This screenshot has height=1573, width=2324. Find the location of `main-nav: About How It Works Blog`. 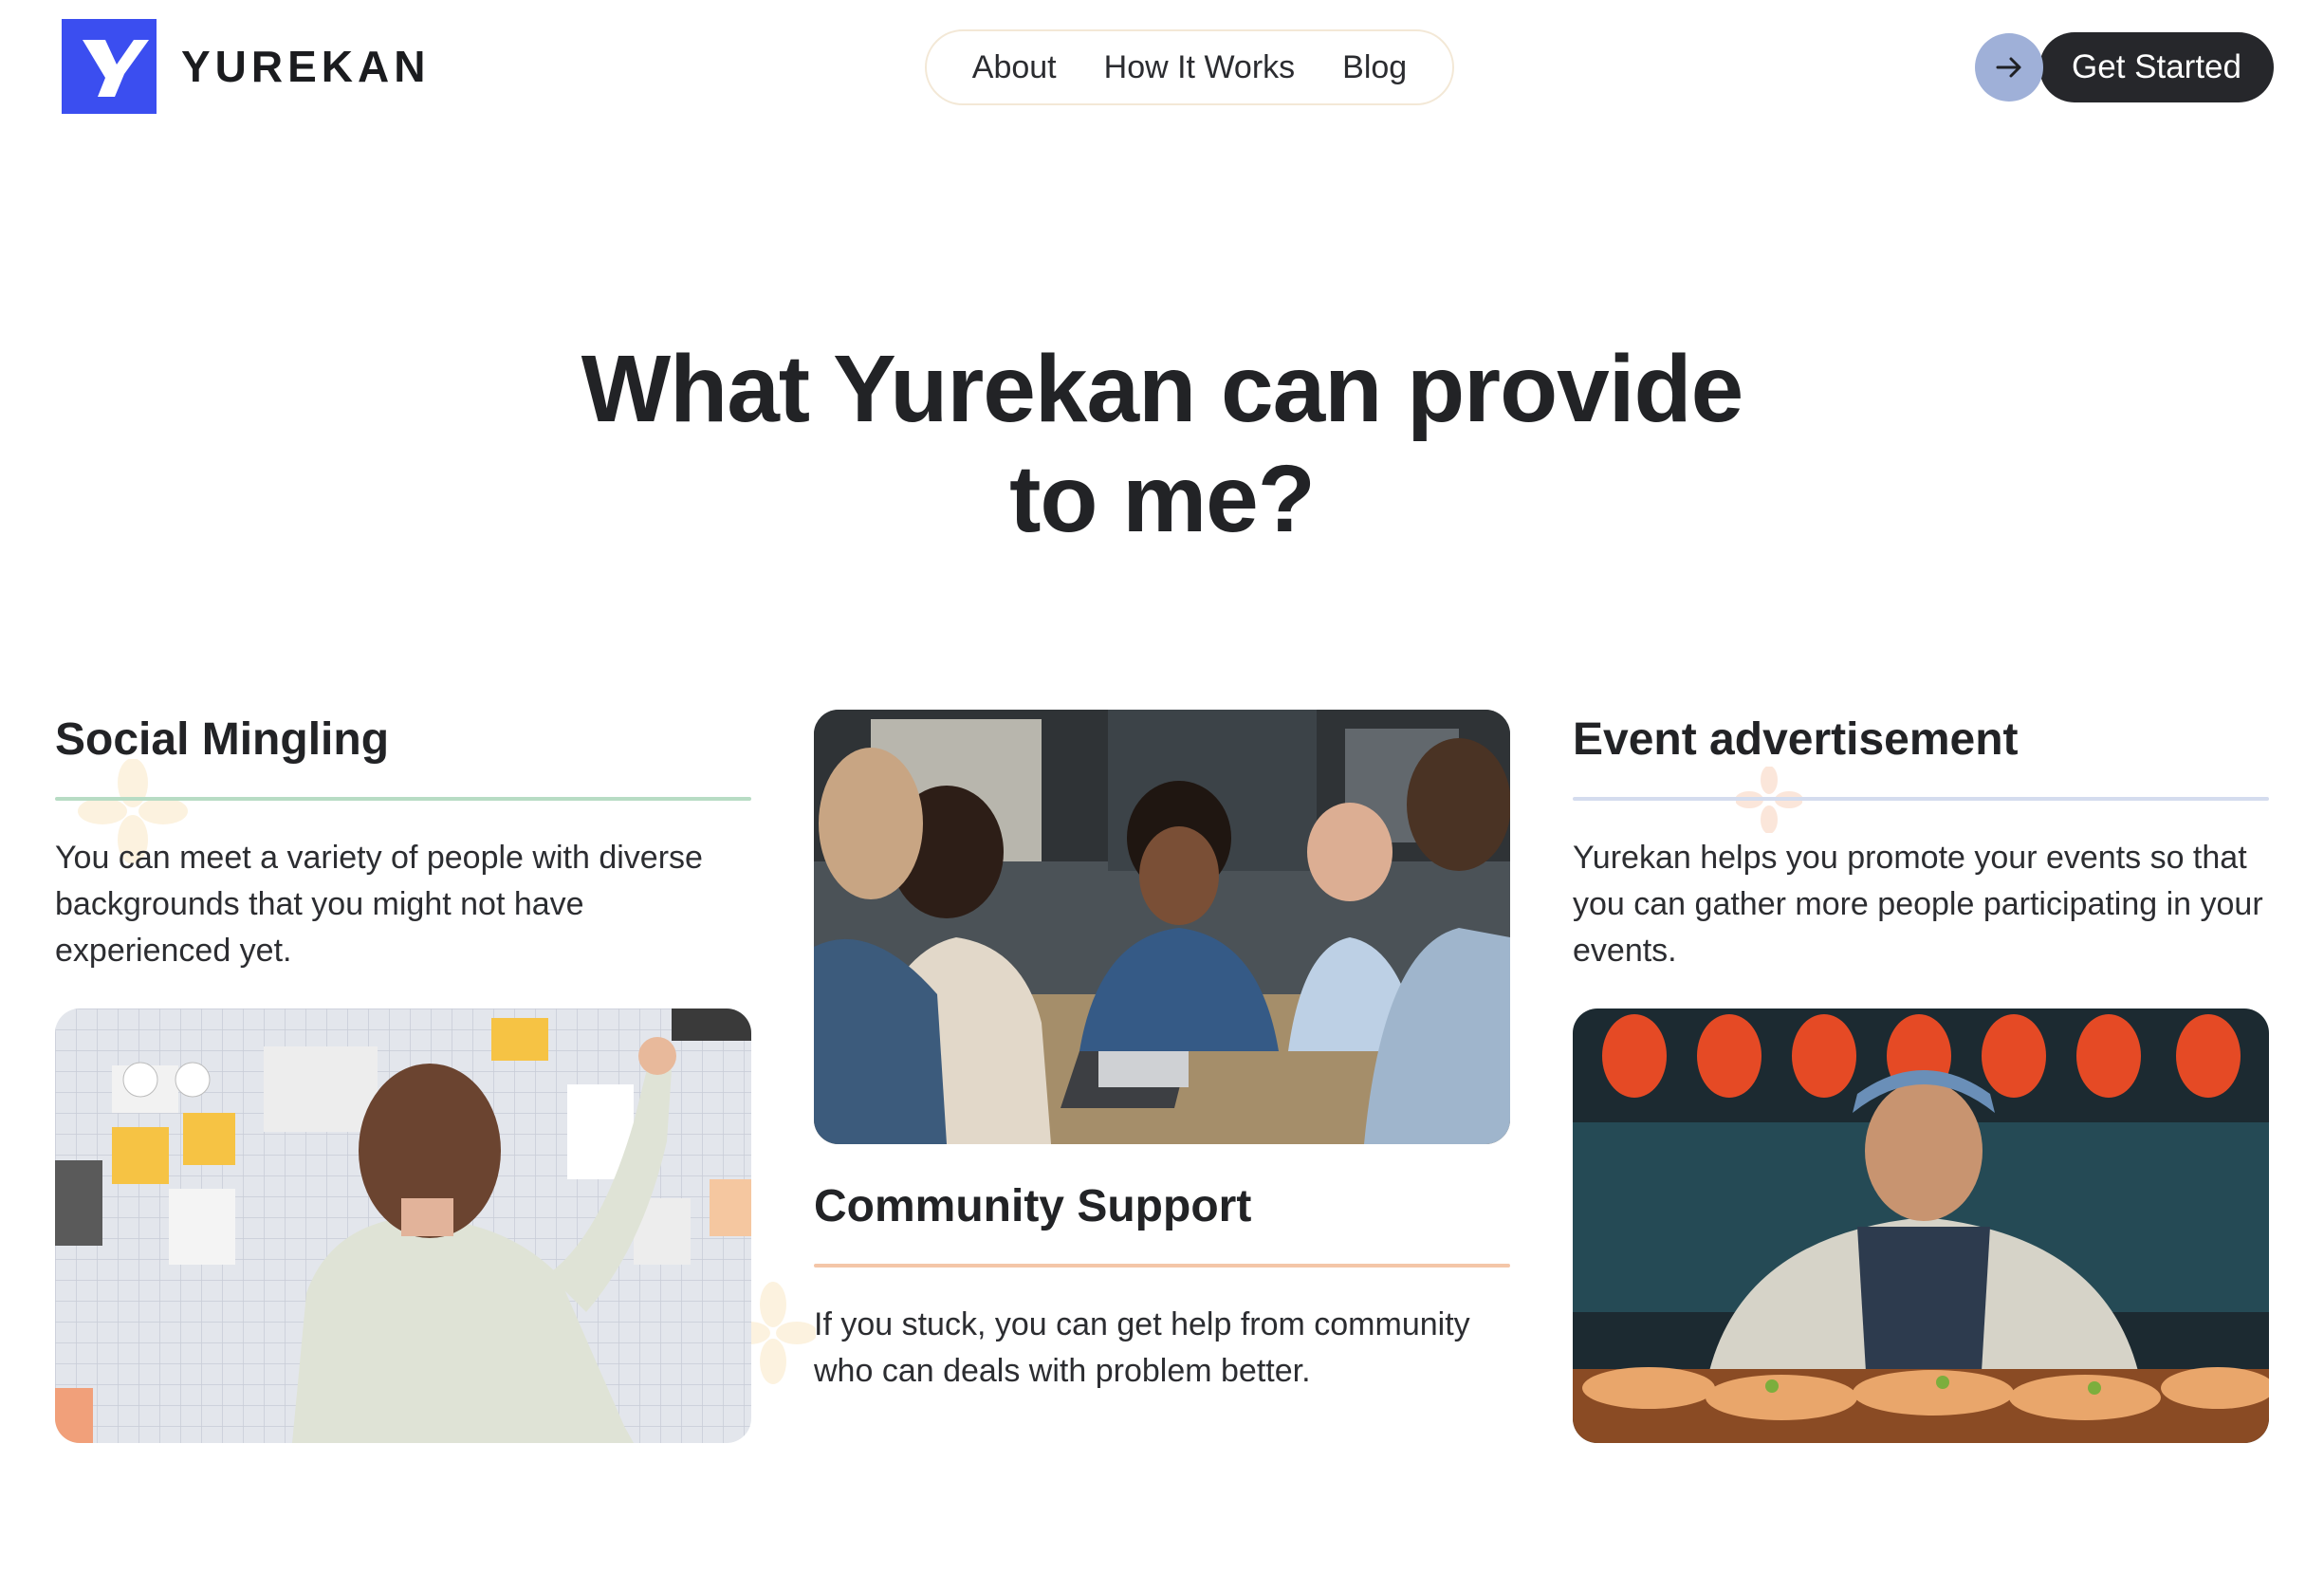

main-nav: About How It Works Blog is located at coordinates (1190, 67).